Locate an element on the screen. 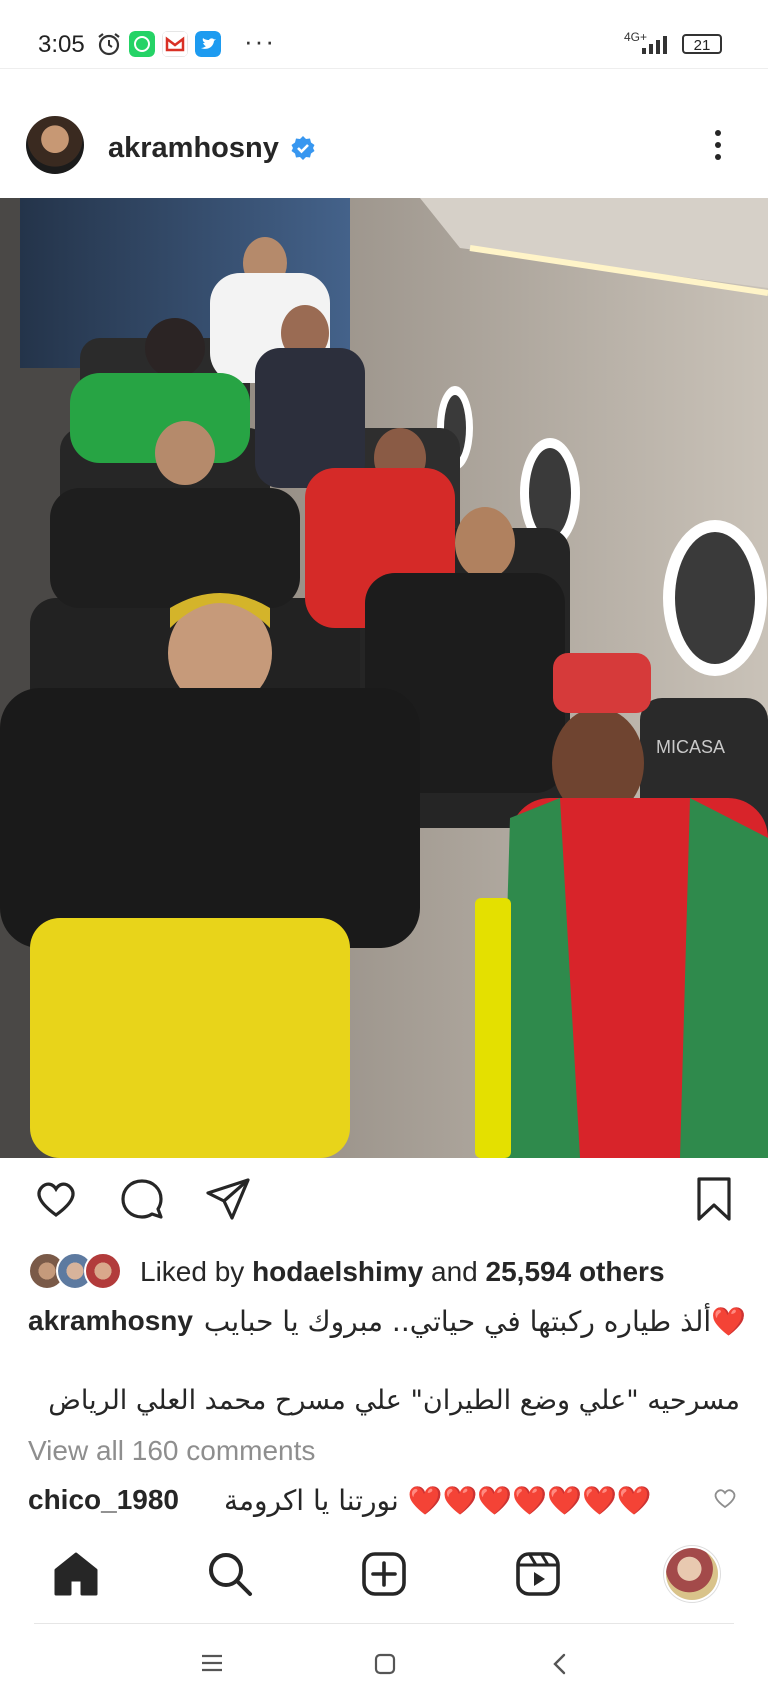 This screenshot has width=768, height=1707. likes-prefix: Liked by is located at coordinates (196, 1271).